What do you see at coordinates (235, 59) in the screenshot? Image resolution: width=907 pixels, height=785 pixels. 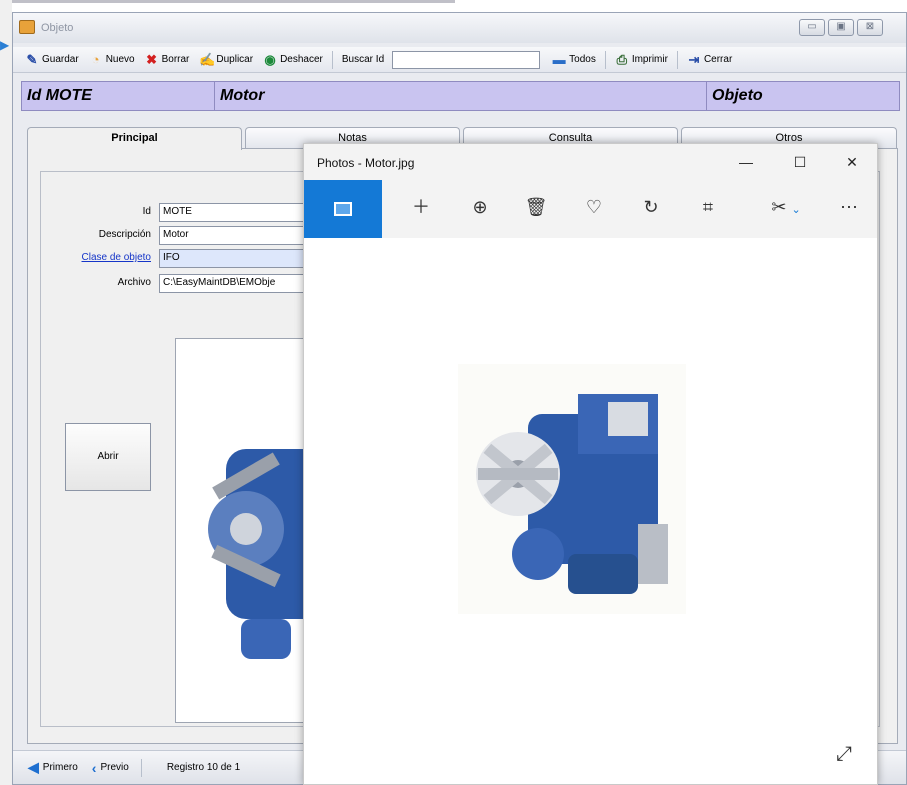 I see `duplicar-label: Duplicar` at bounding box center [235, 59].